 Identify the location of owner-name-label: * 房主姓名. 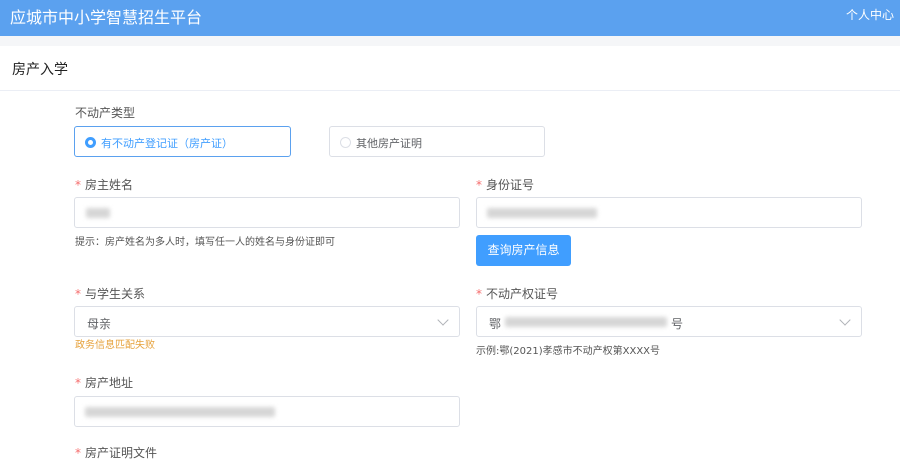
(104, 184).